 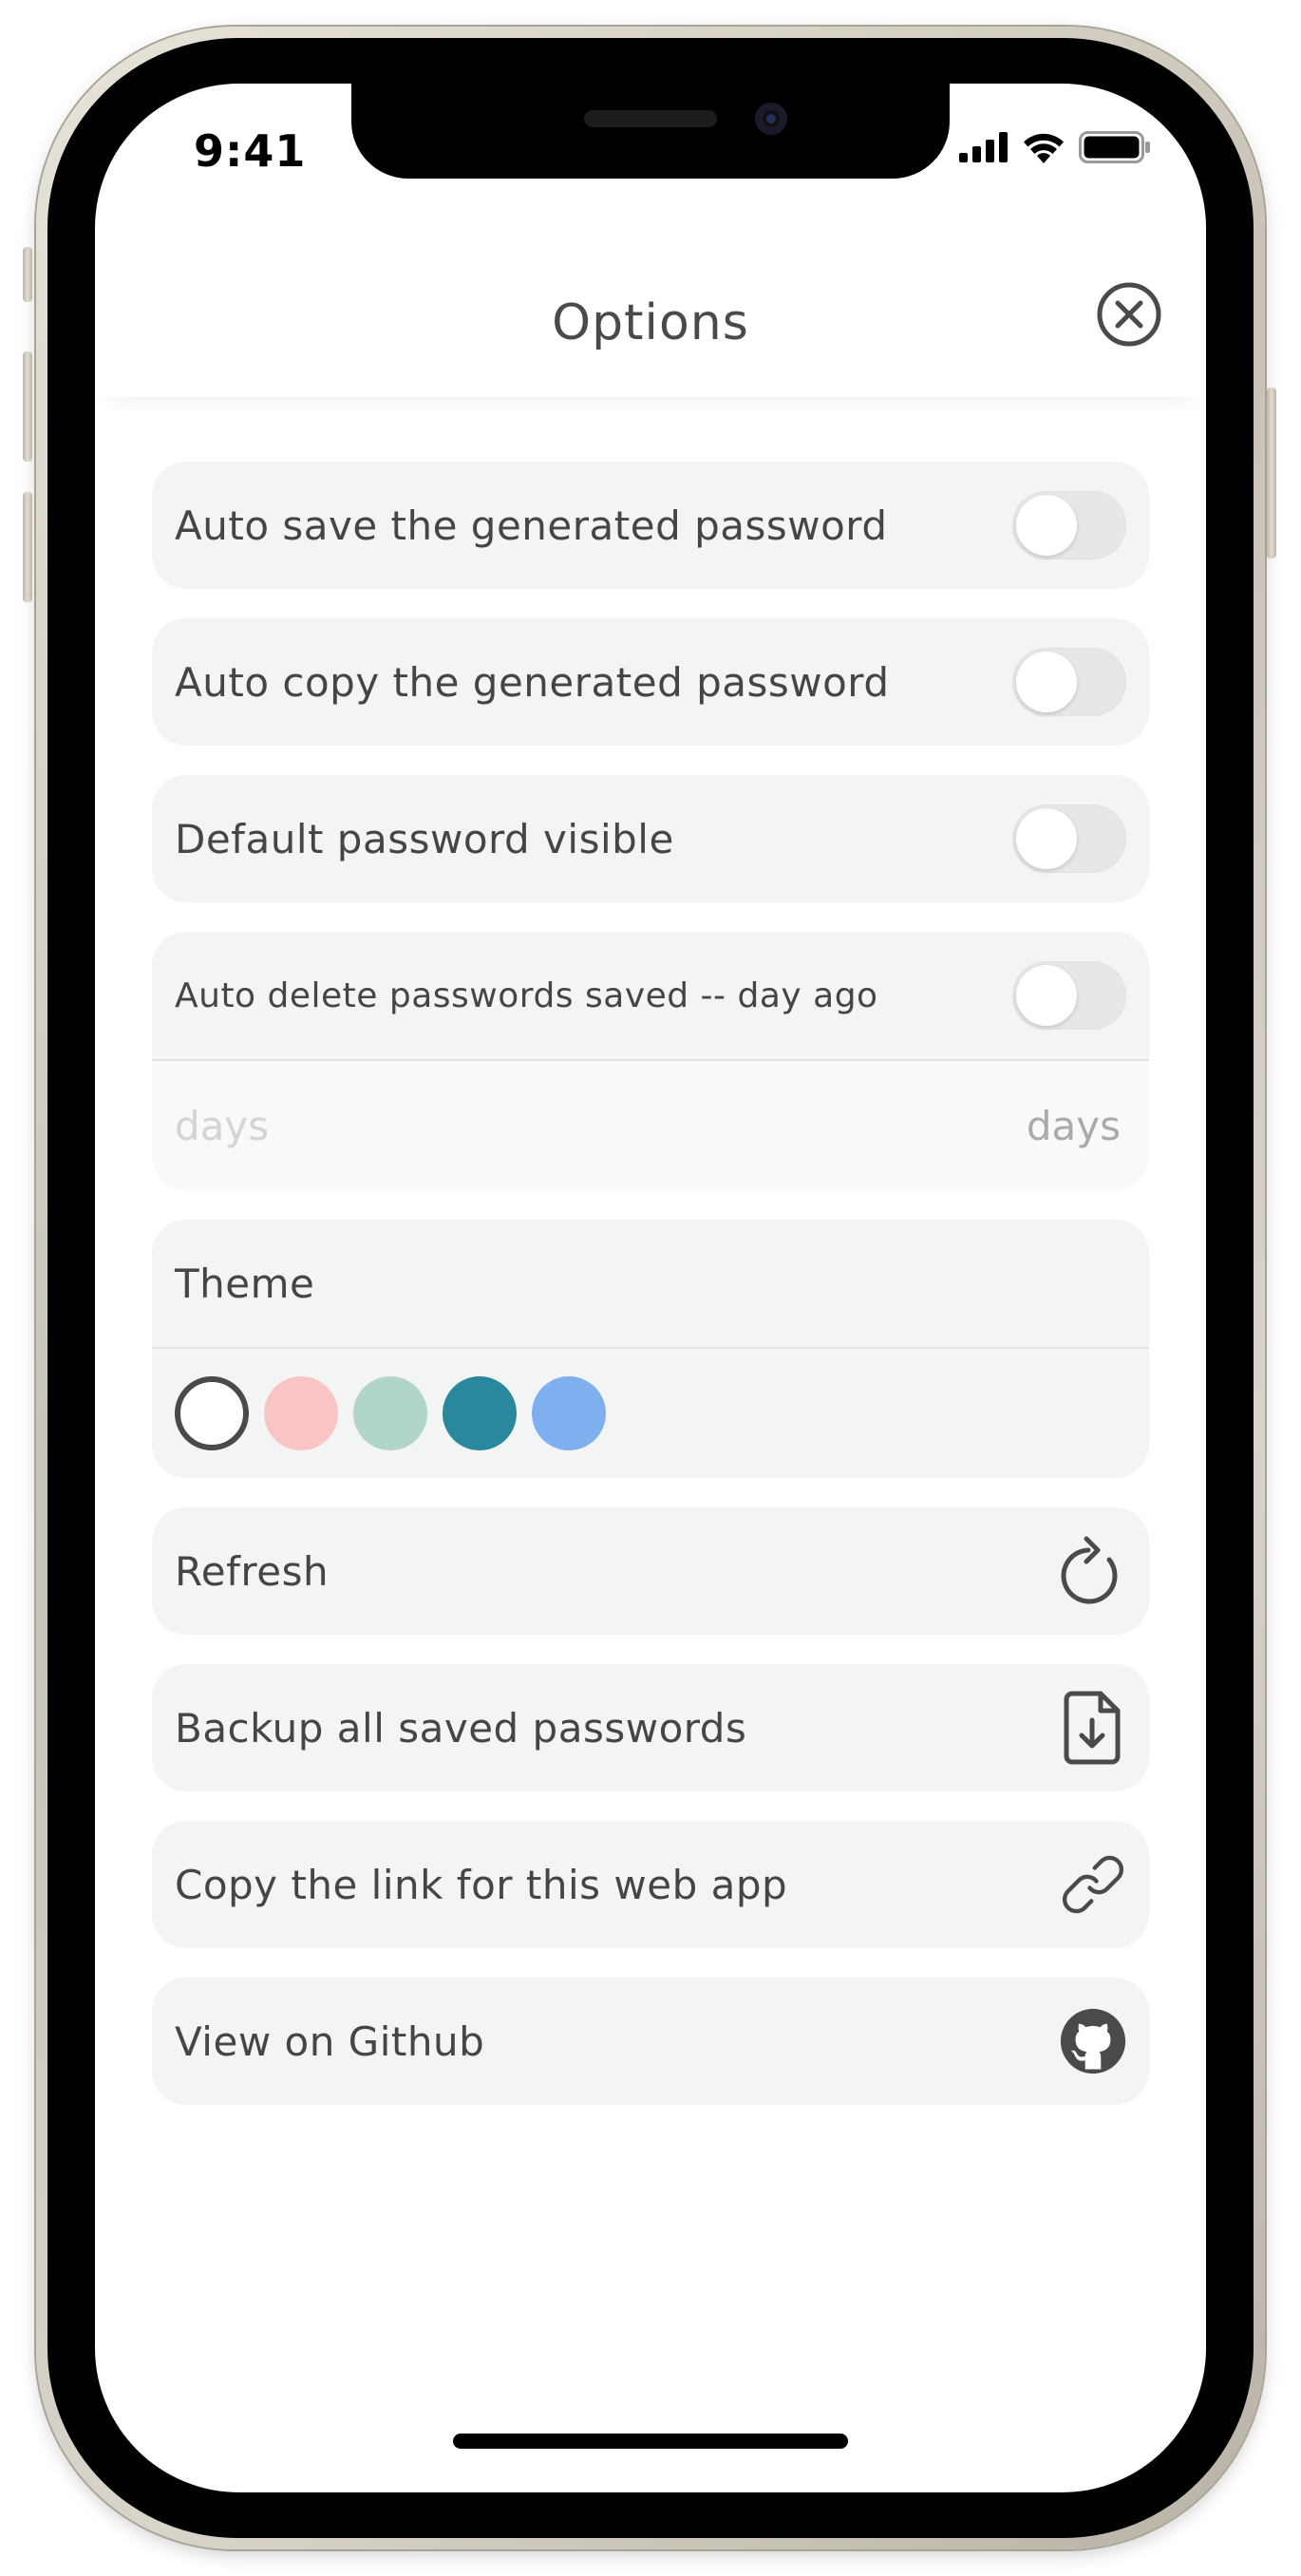 I want to click on close-button, so click(x=1129, y=314).